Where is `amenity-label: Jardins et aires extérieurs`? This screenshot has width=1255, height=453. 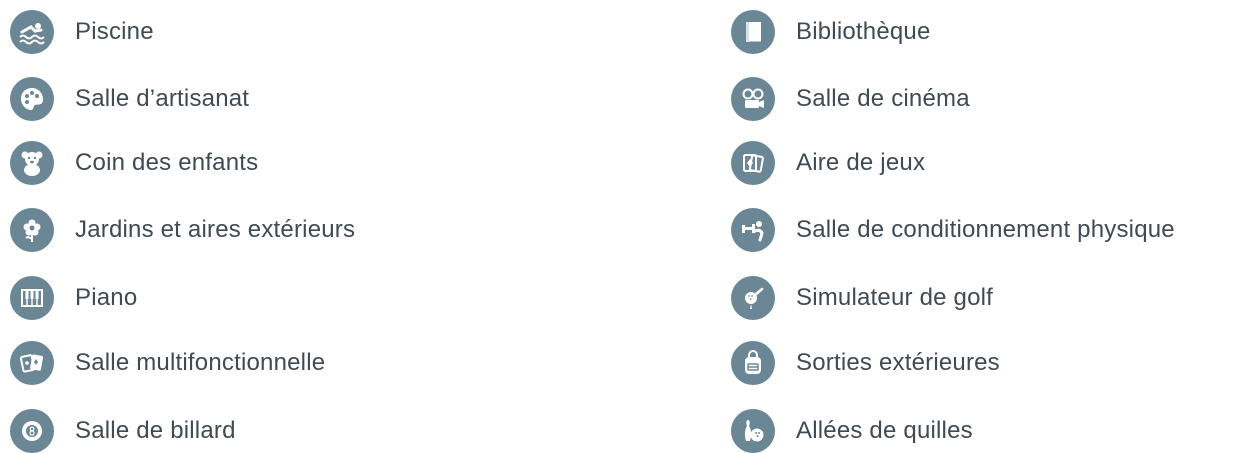 amenity-label: Jardins et aires extérieurs is located at coordinates (215, 229).